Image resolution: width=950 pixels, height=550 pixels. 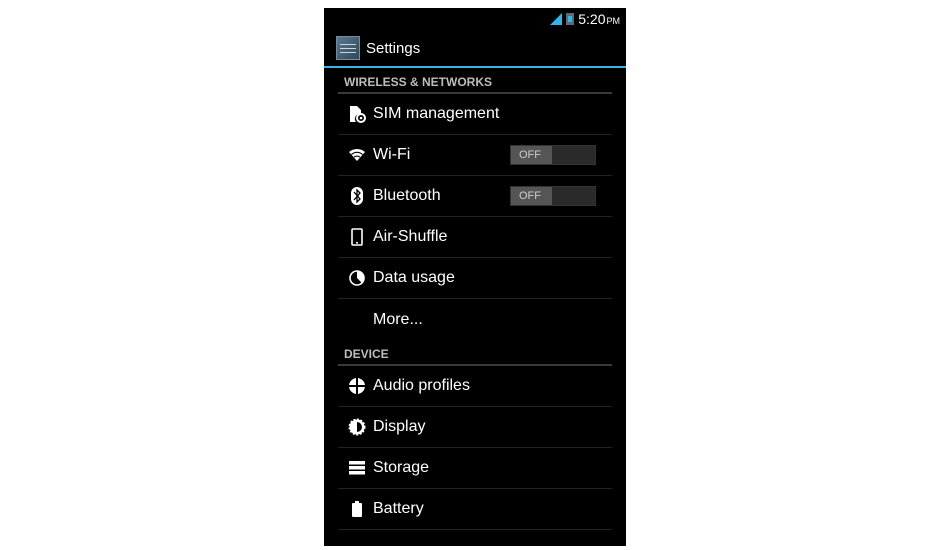 What do you see at coordinates (475, 19) in the screenshot?
I see `status-bar: 5:20PM` at bounding box center [475, 19].